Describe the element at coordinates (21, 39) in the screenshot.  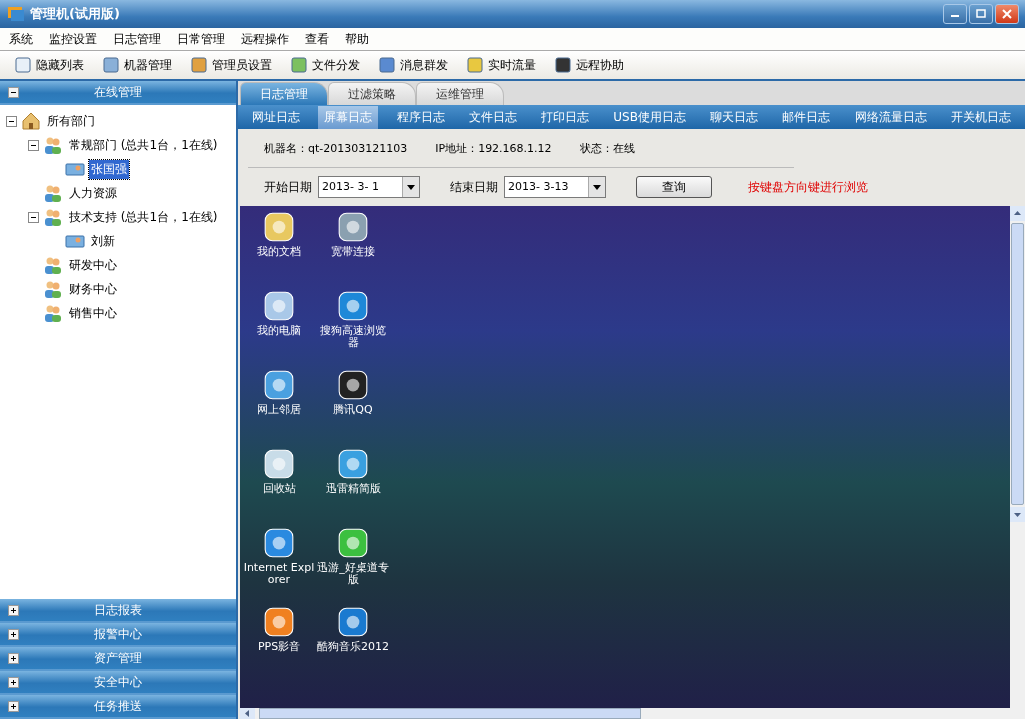
I see `menu-item: 系统` at that location.